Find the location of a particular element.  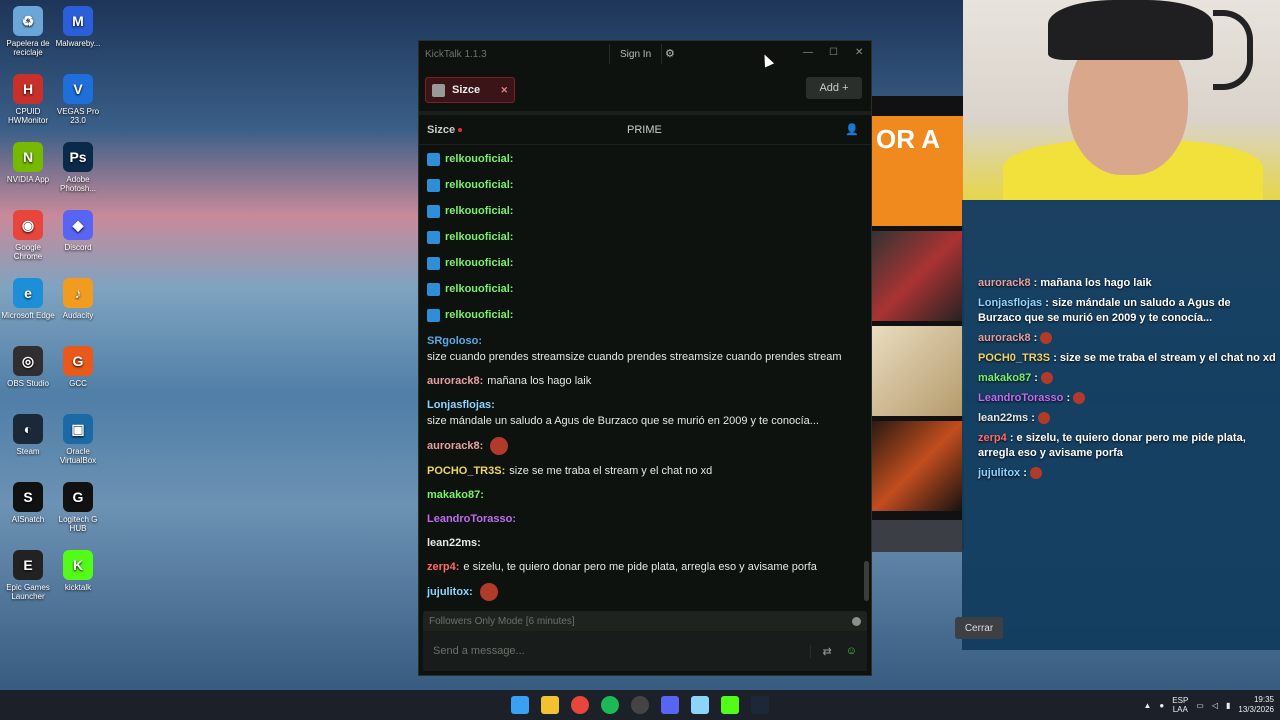

desktop-icon: E Epic Games Launcher is located at coordinates (28, 575).